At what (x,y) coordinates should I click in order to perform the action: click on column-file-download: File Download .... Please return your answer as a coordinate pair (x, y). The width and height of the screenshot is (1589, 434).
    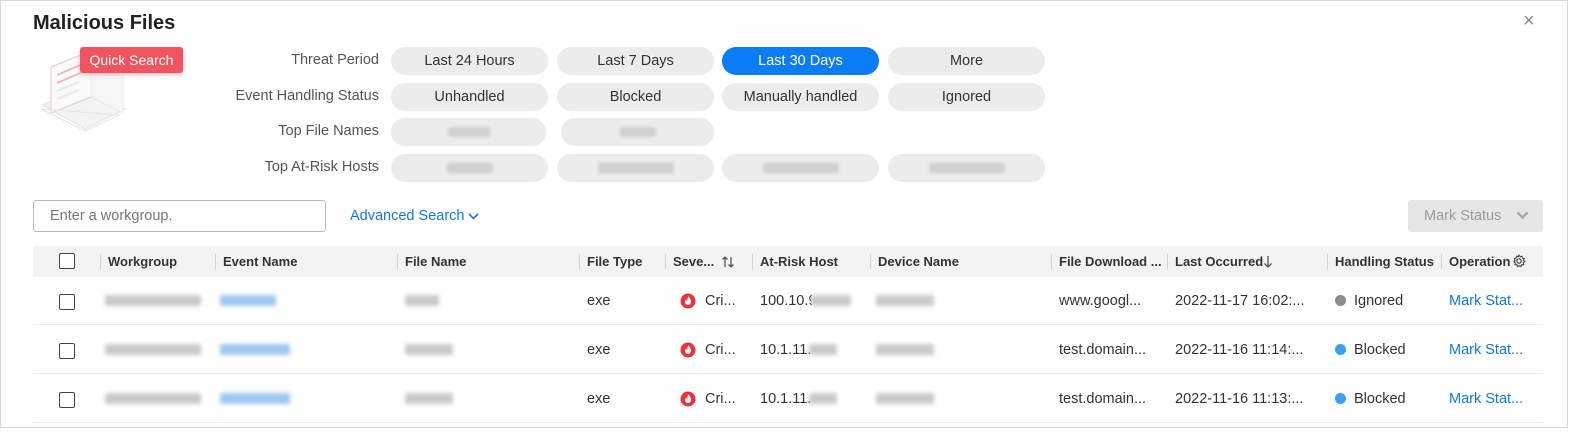
    Looking at the image, I should click on (1111, 261).